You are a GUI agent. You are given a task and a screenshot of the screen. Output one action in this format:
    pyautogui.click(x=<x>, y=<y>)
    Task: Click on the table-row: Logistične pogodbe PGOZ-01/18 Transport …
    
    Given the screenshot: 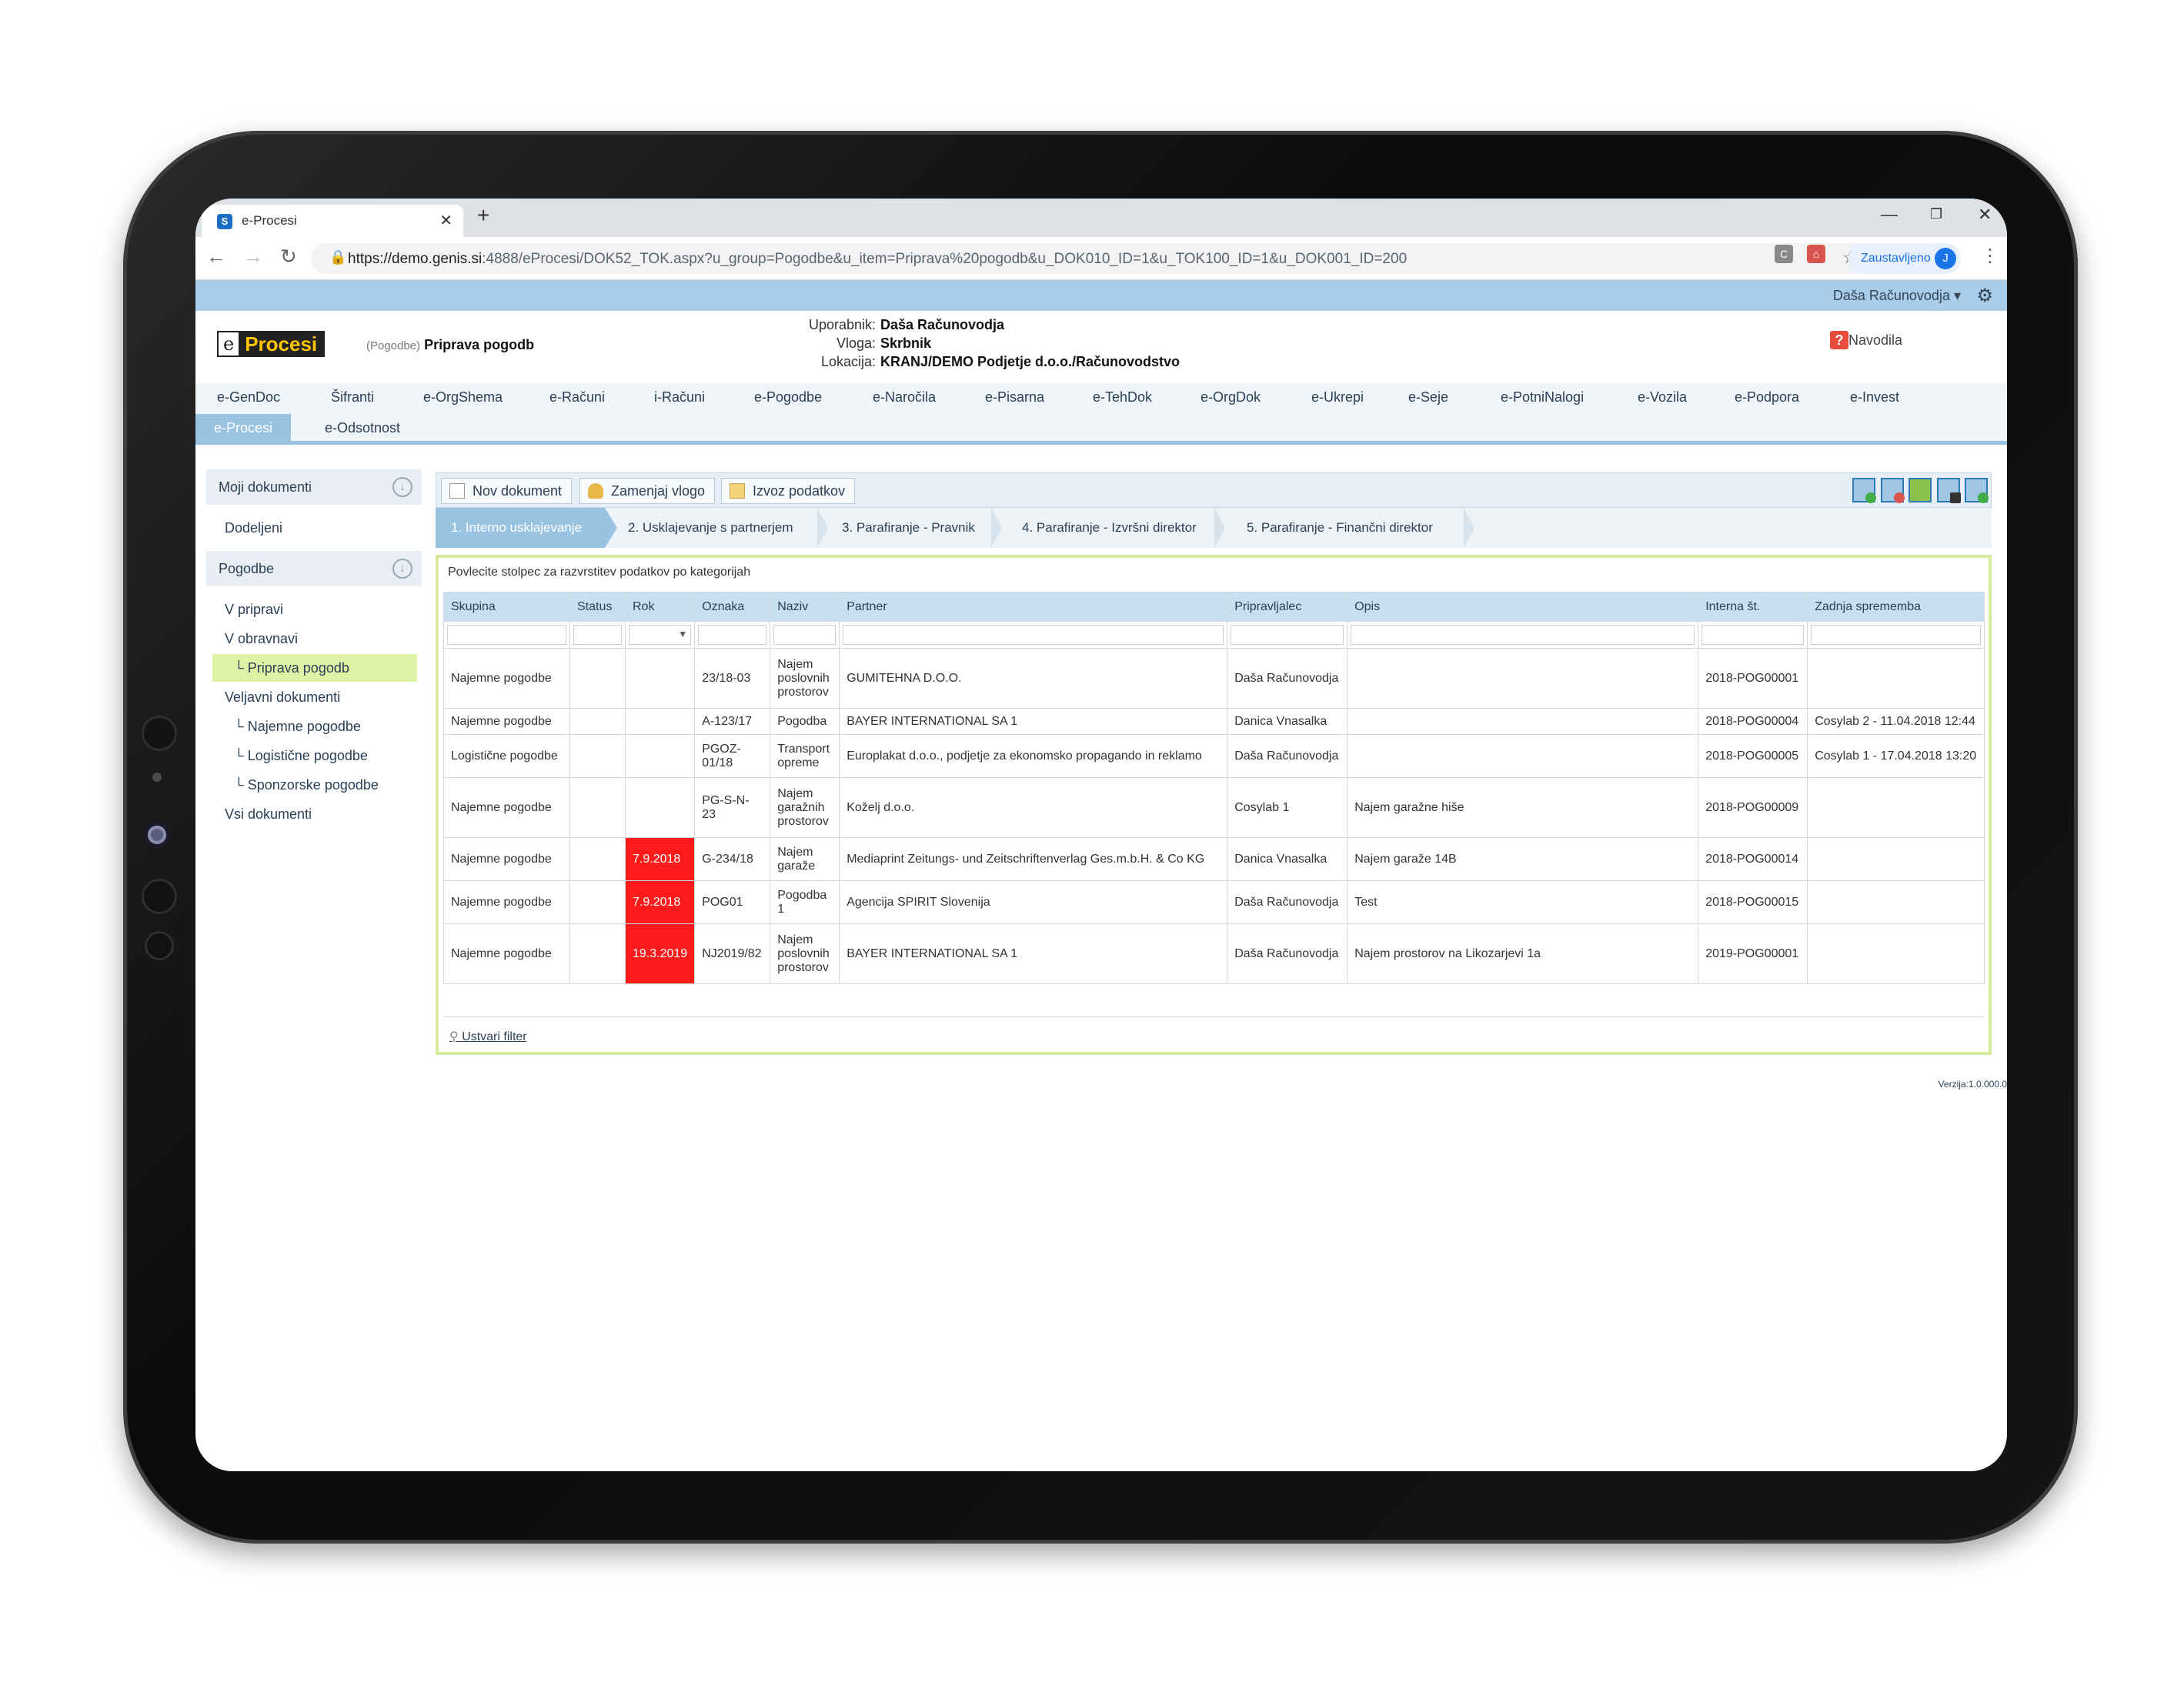 What is the action you would take?
    pyautogui.click(x=1214, y=756)
    